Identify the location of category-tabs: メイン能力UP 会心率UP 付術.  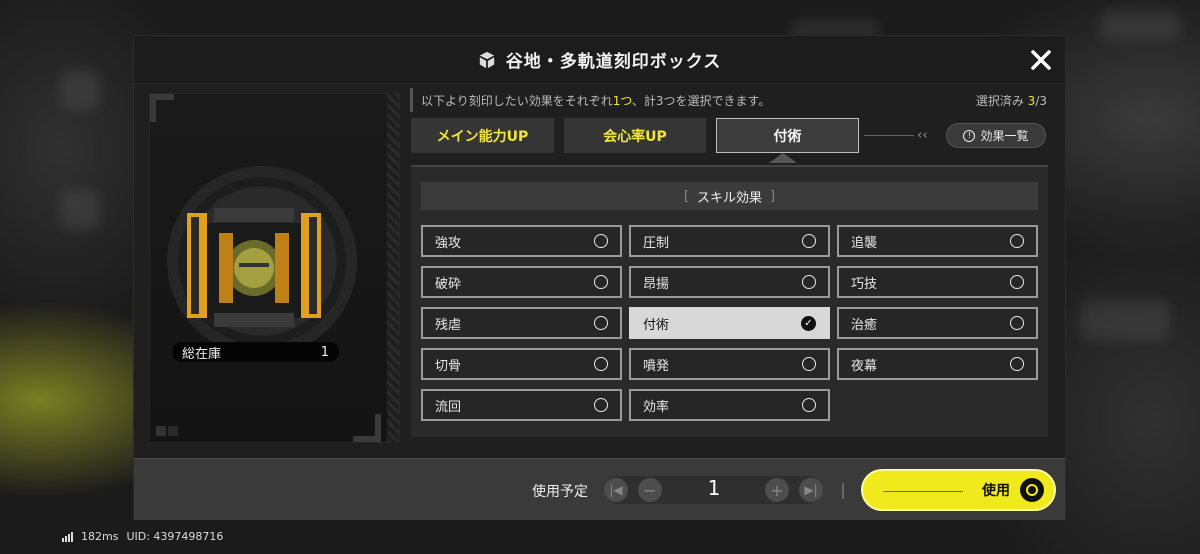
(635, 135).